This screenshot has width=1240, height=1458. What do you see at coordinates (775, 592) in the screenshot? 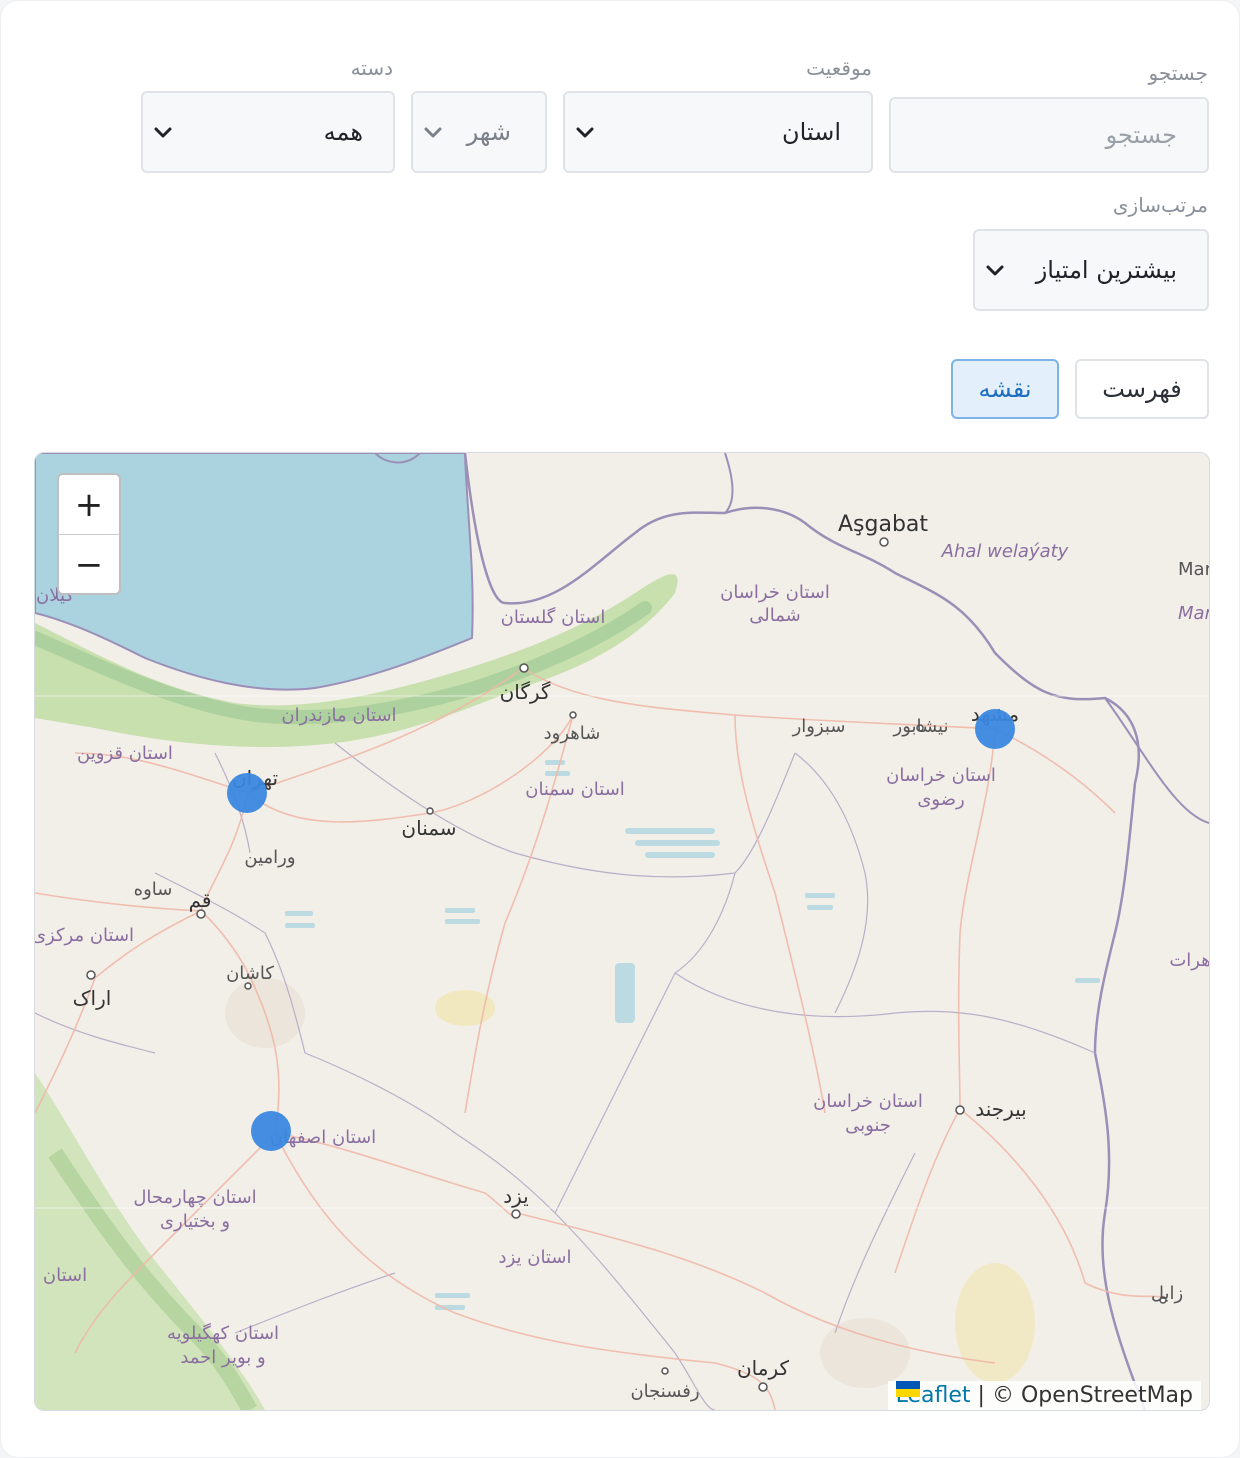
I see `map-label-khorasan-north-1: استان خراسان` at bounding box center [775, 592].